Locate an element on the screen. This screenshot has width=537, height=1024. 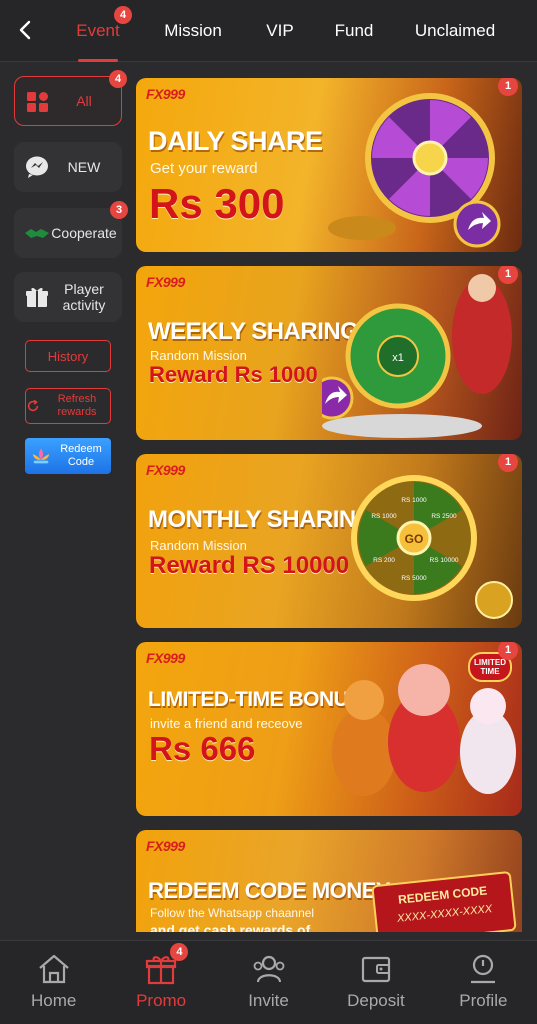
invite-icon is located at coordinates (268, 969).